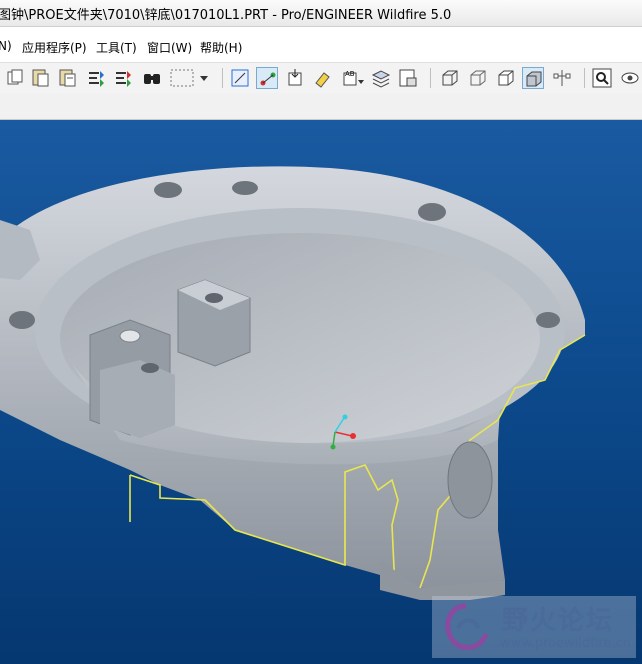 The width and height of the screenshot is (642, 664). What do you see at coordinates (408, 78) in the screenshot?
I see `model-tree-icon` at bounding box center [408, 78].